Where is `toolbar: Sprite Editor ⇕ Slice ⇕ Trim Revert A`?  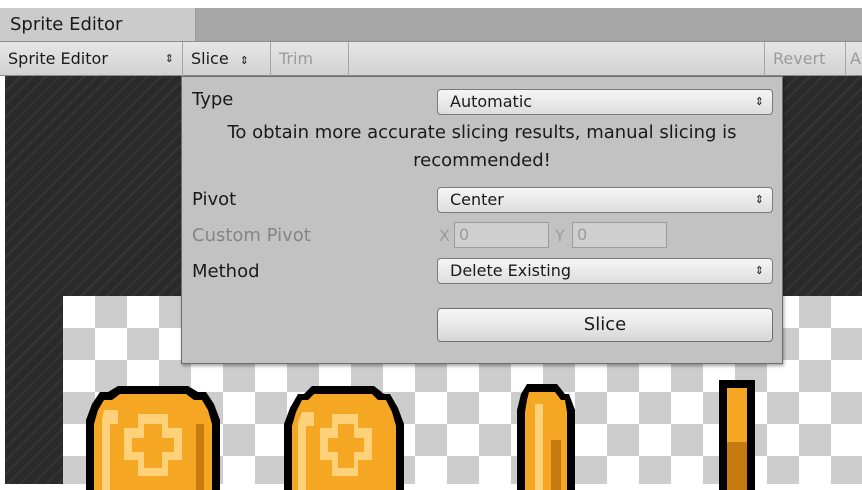
toolbar: Sprite Editor ⇕ Slice ⇕ Trim Revert A is located at coordinates (431, 59).